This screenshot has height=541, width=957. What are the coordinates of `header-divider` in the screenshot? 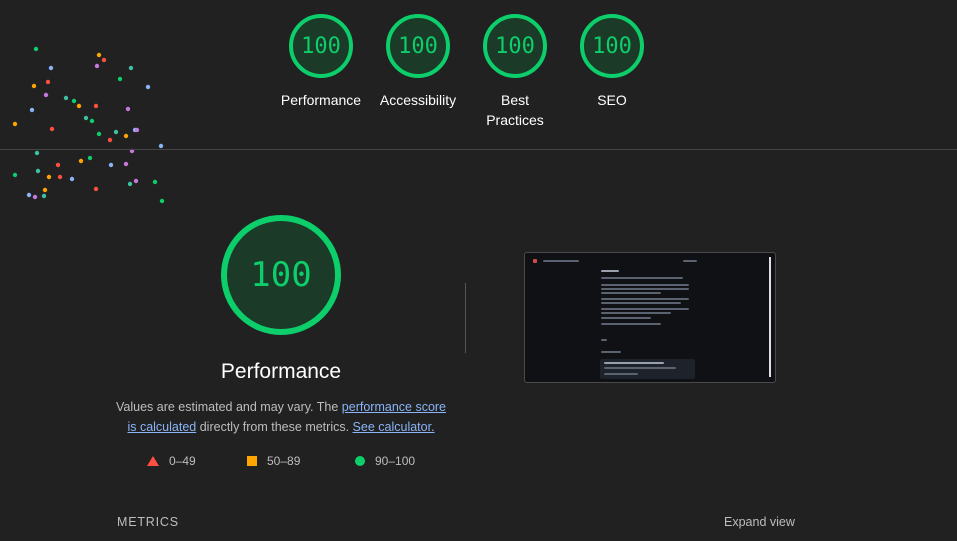 It's located at (478, 149).